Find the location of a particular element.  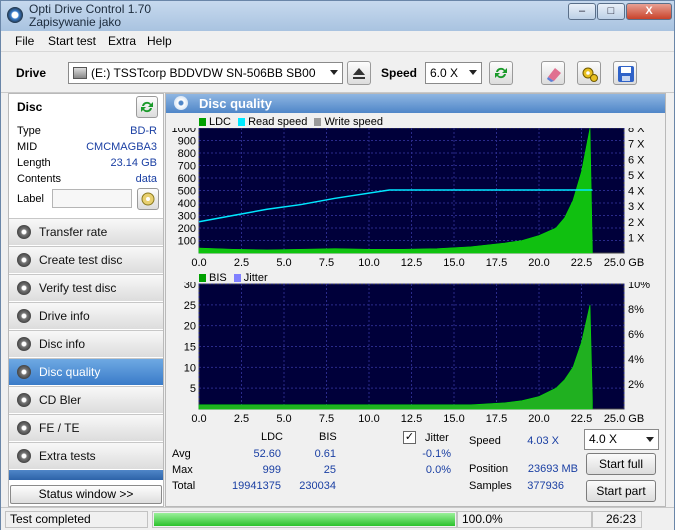

status-bar: Test completed 100.0% 26:23 is located at coordinates (337, 518).